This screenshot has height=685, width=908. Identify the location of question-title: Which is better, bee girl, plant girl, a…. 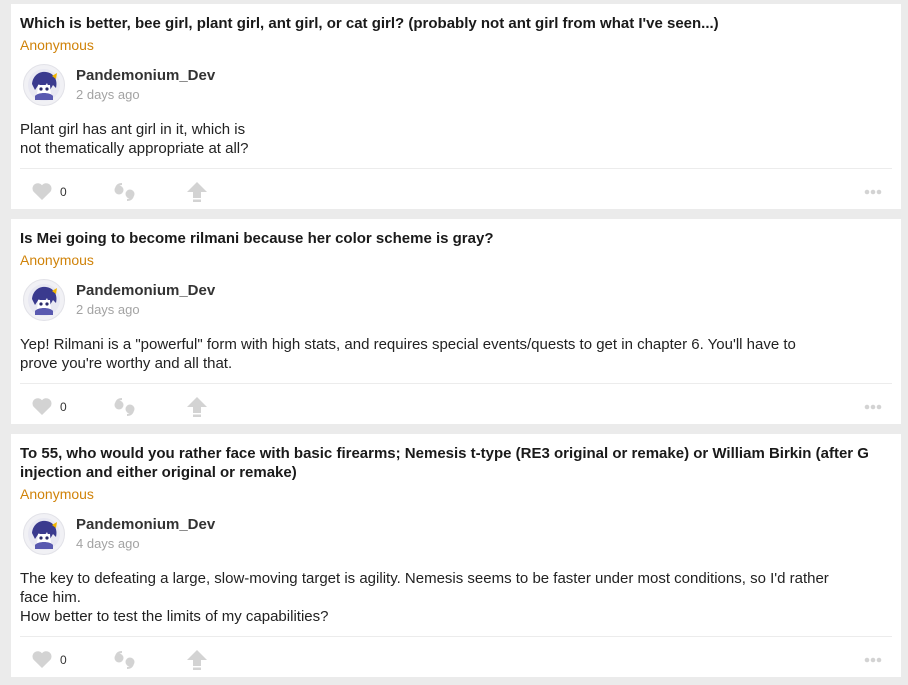
(456, 18).